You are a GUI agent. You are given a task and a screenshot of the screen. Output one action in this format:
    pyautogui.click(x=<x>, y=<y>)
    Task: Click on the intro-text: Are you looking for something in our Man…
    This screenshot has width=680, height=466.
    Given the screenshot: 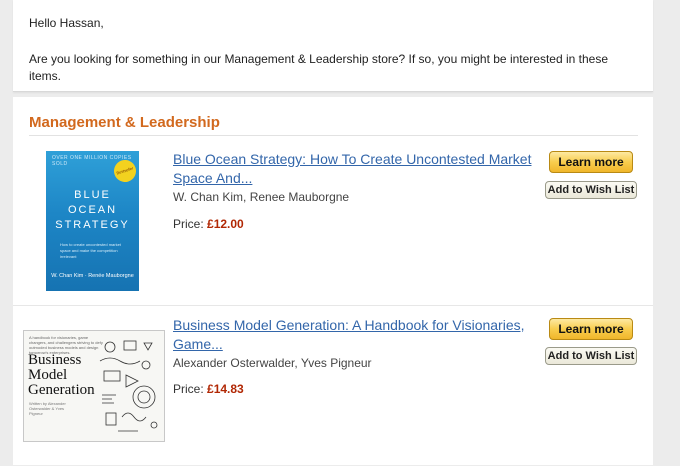 What is the action you would take?
    pyautogui.click(x=318, y=67)
    